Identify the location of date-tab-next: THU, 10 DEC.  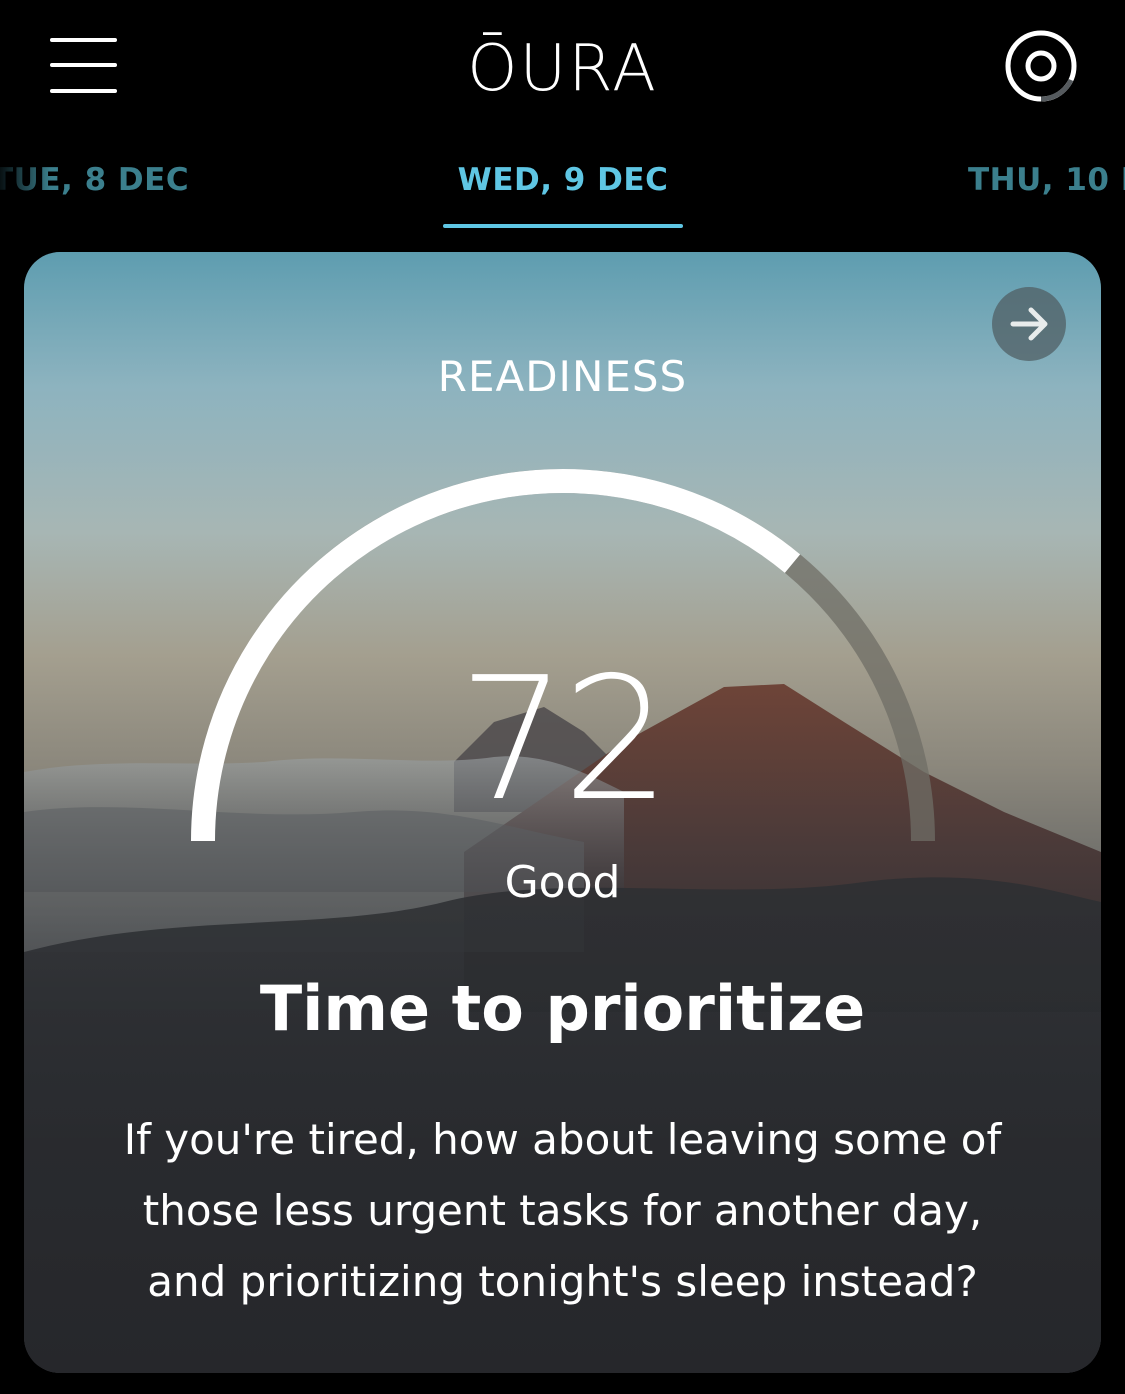
(1046, 180).